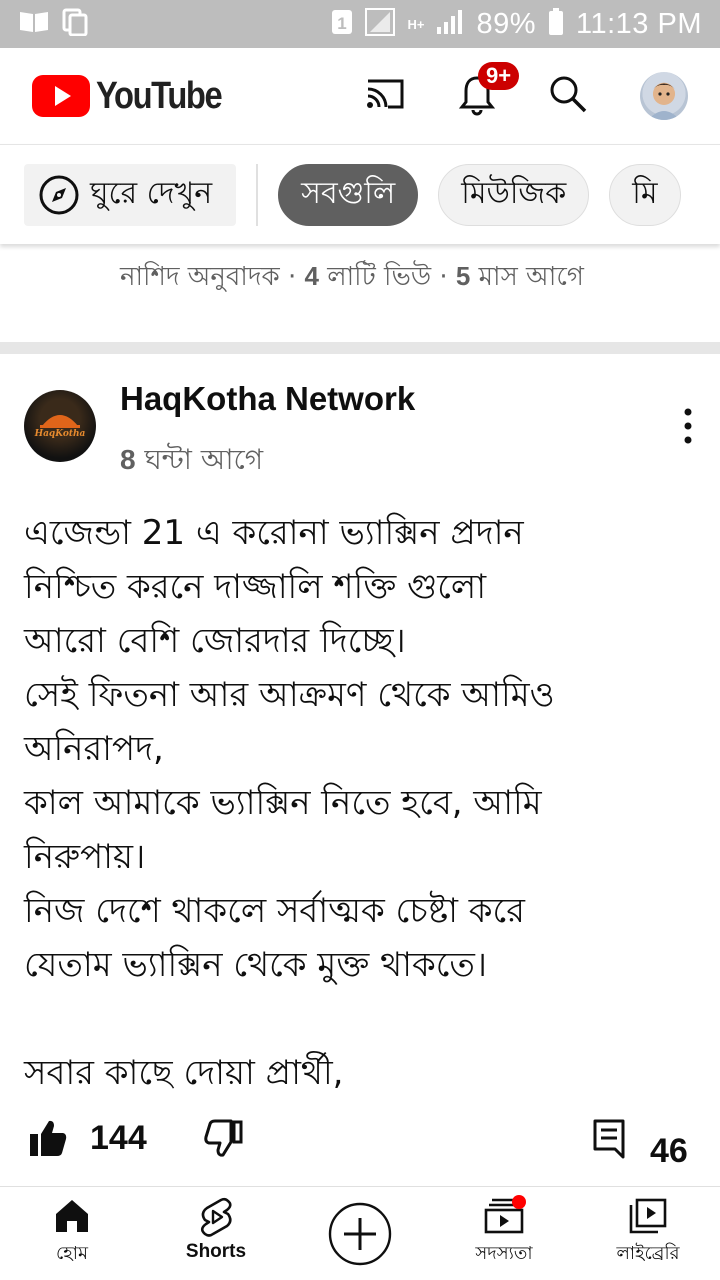 The image size is (720, 1280). I want to click on notification-badge: 9+, so click(499, 76).